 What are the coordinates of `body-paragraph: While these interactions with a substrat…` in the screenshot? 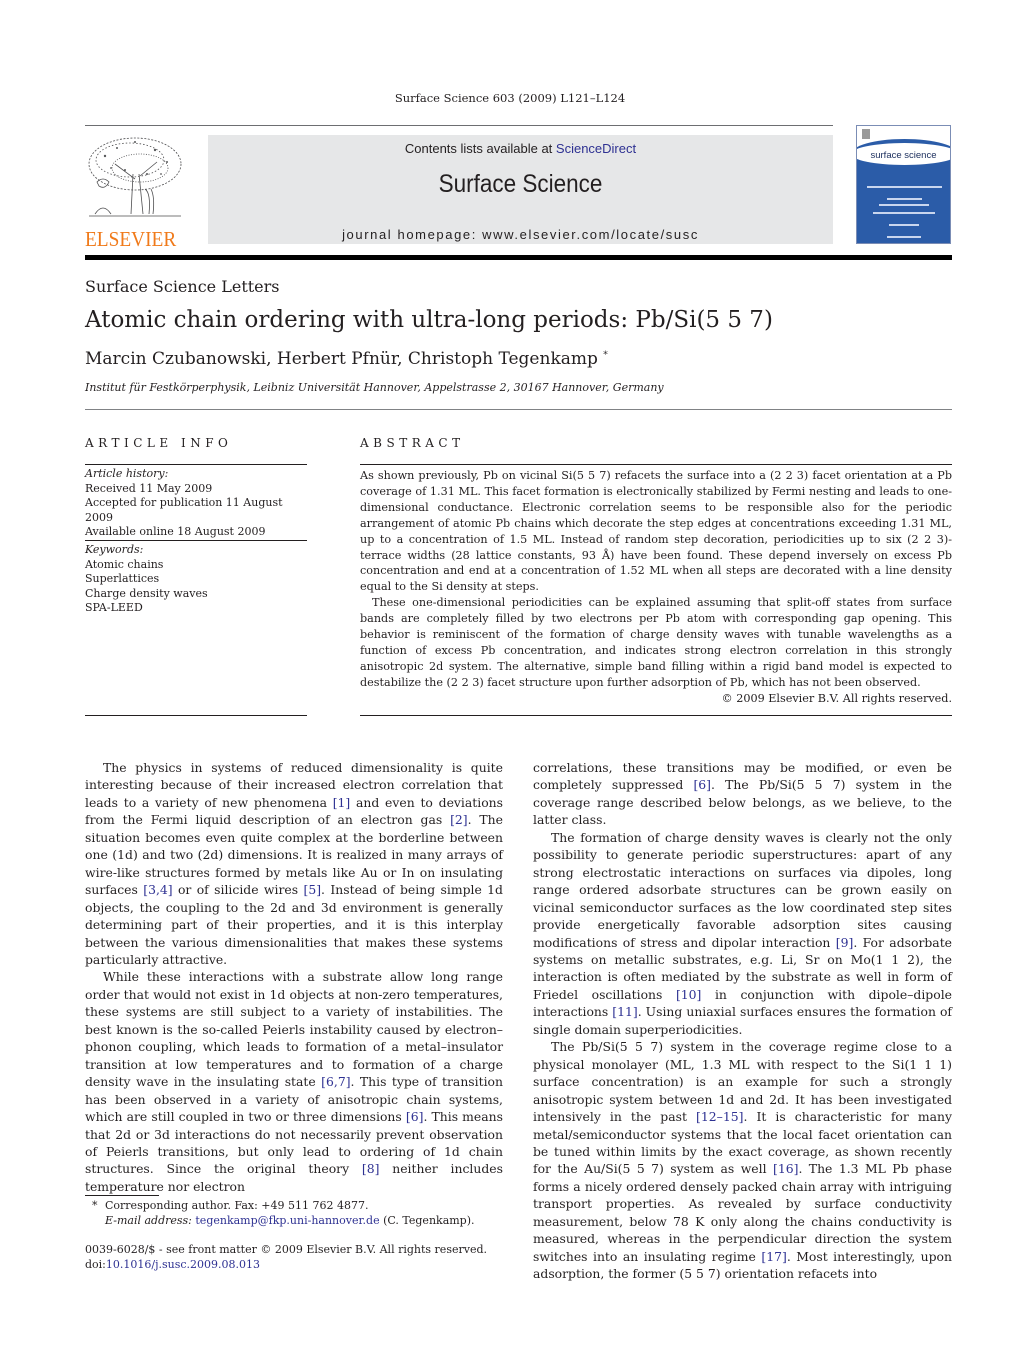 It's located at (294, 1081).